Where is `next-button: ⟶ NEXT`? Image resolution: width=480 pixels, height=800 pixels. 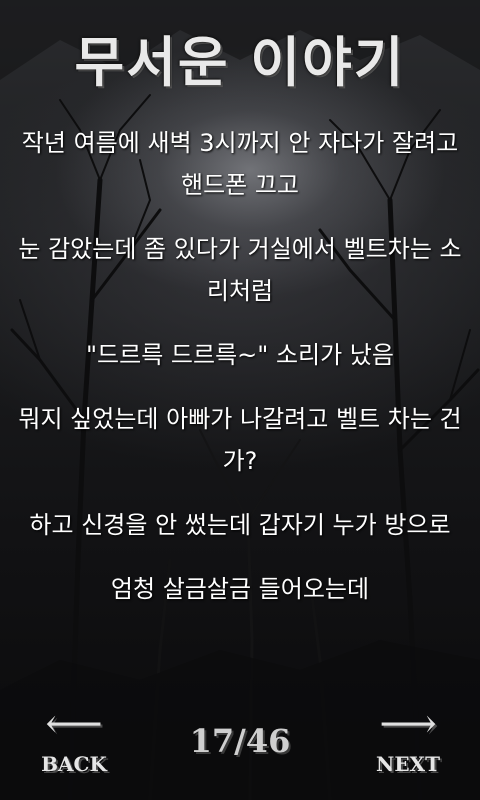 next-button: ⟶ NEXT is located at coordinates (408, 744).